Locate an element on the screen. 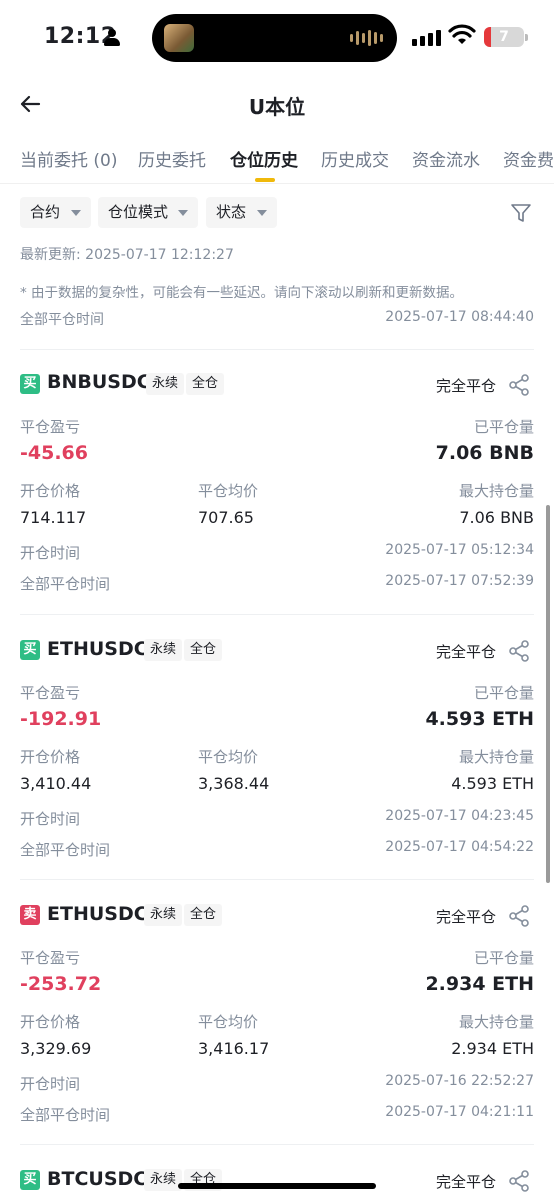 This screenshot has width=554, height=1200. battery-icon: 7 is located at coordinates (506, 37).